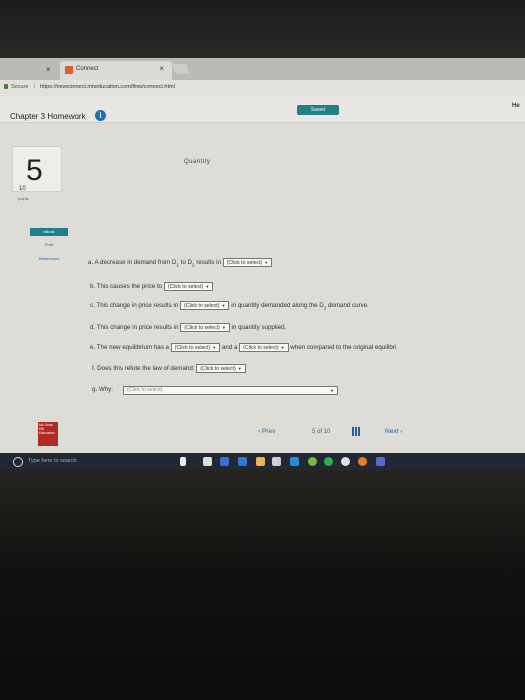  I want to click on next-button: Next ›, so click(393, 431).